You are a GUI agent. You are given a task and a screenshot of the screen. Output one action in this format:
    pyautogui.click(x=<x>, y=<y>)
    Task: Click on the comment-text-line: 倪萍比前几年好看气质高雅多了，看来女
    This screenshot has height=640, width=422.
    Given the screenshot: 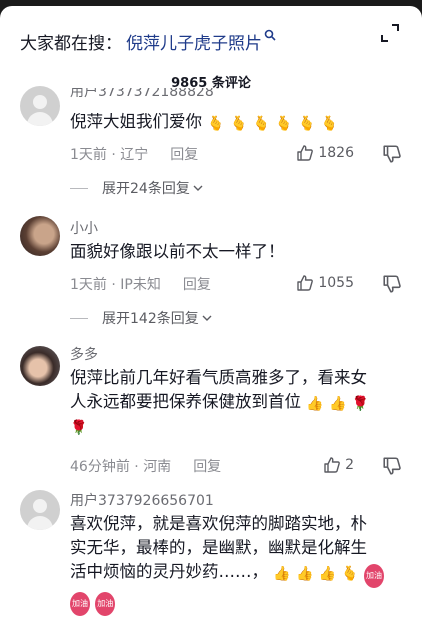 What is the action you would take?
    pyautogui.click(x=218, y=377)
    